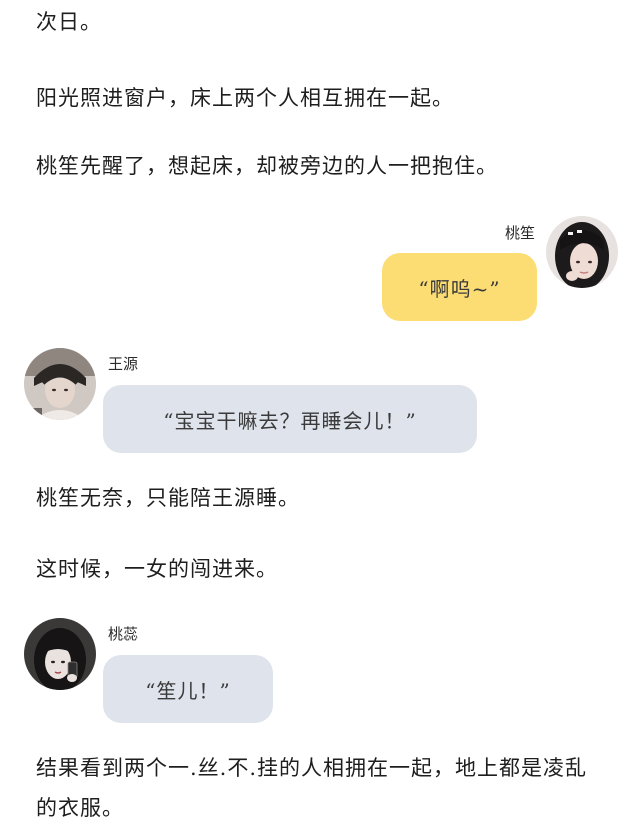 Image resolution: width=640 pixels, height=828 pixels. I want to click on narration-paragraph: 这时候，一女的闯进来。, so click(157, 569).